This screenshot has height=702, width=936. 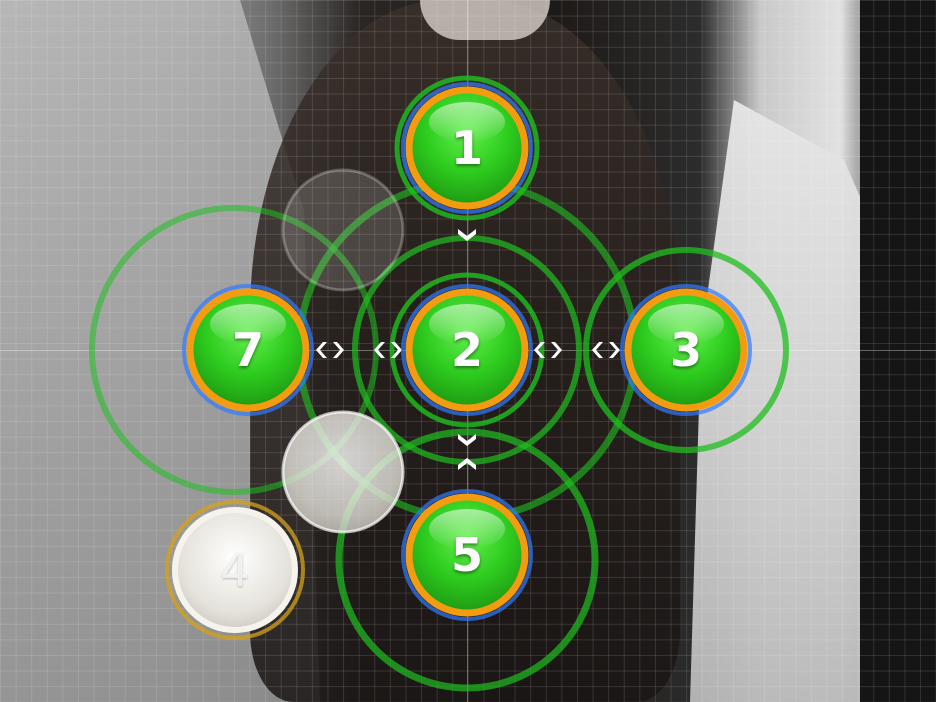 I want to click on note-4-button, so click(x=235, y=570).